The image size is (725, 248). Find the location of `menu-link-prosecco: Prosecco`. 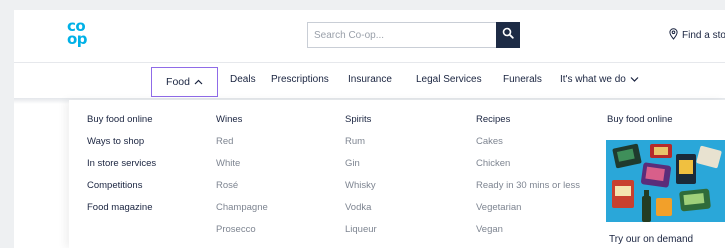

menu-link-prosecco: Prosecco is located at coordinates (242, 235).